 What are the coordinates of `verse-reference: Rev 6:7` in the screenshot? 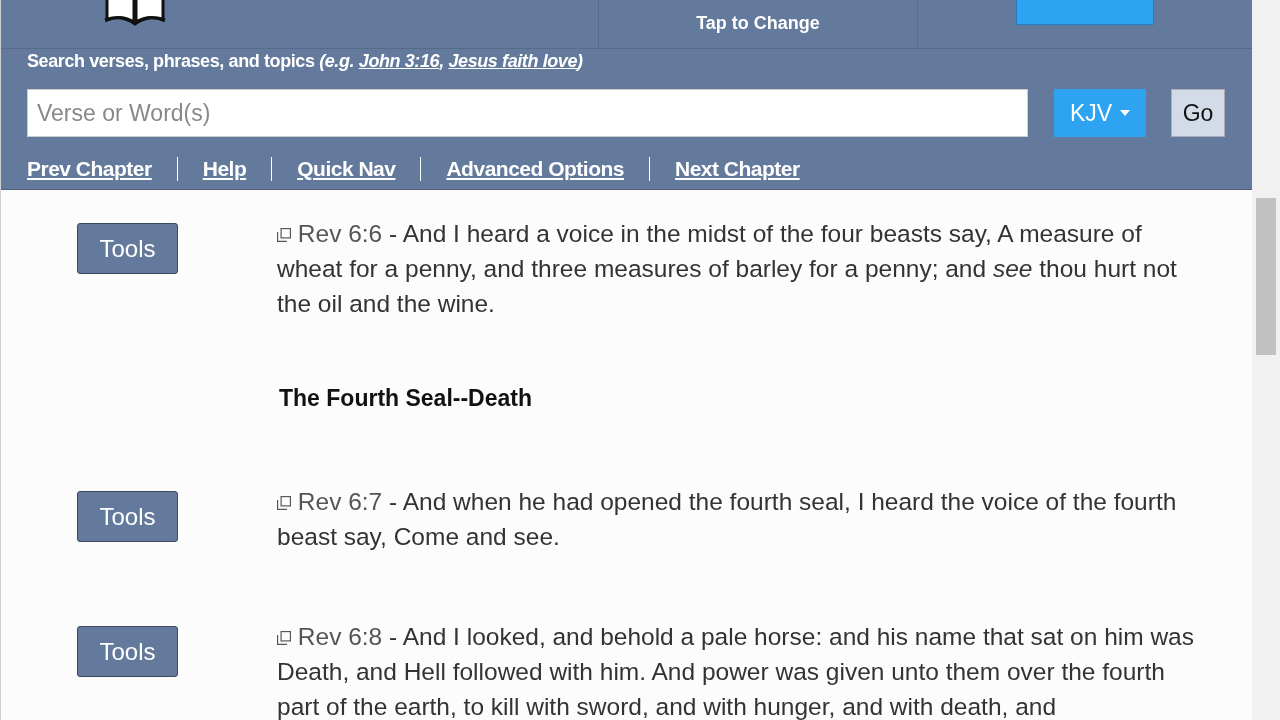 It's located at (340, 501).